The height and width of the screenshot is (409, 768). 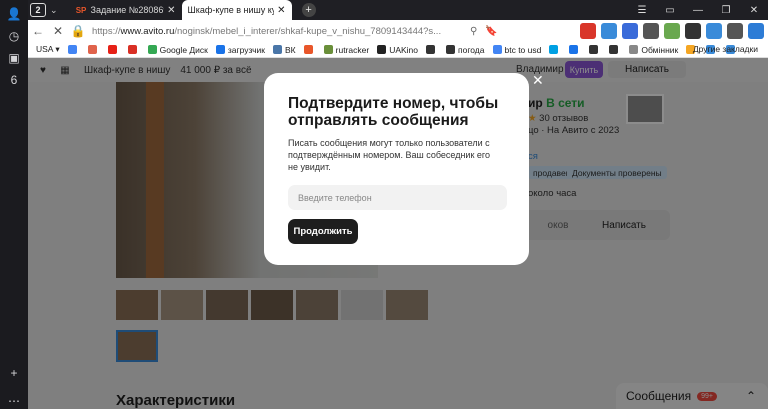 What do you see at coordinates (491, 31) in the screenshot?
I see `bookmark-icon: 🔖` at bounding box center [491, 31].